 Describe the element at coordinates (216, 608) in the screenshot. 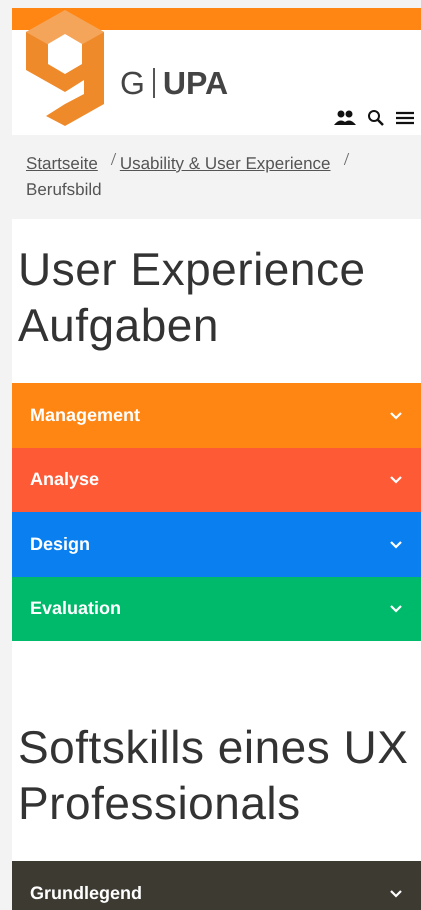

I see `accordion-item: Evaluation` at that location.